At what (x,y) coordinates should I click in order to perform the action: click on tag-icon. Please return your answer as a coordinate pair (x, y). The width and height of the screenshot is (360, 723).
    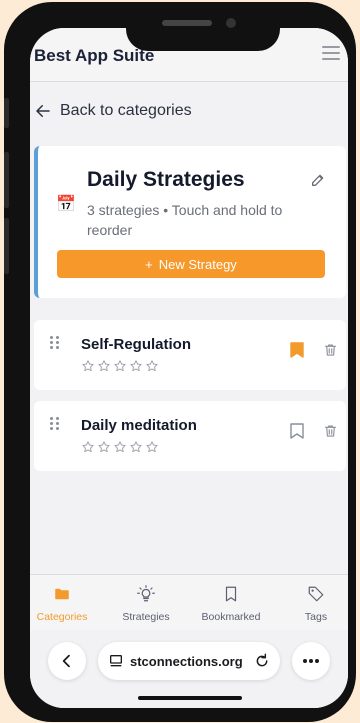
    Looking at the image, I should click on (316, 594).